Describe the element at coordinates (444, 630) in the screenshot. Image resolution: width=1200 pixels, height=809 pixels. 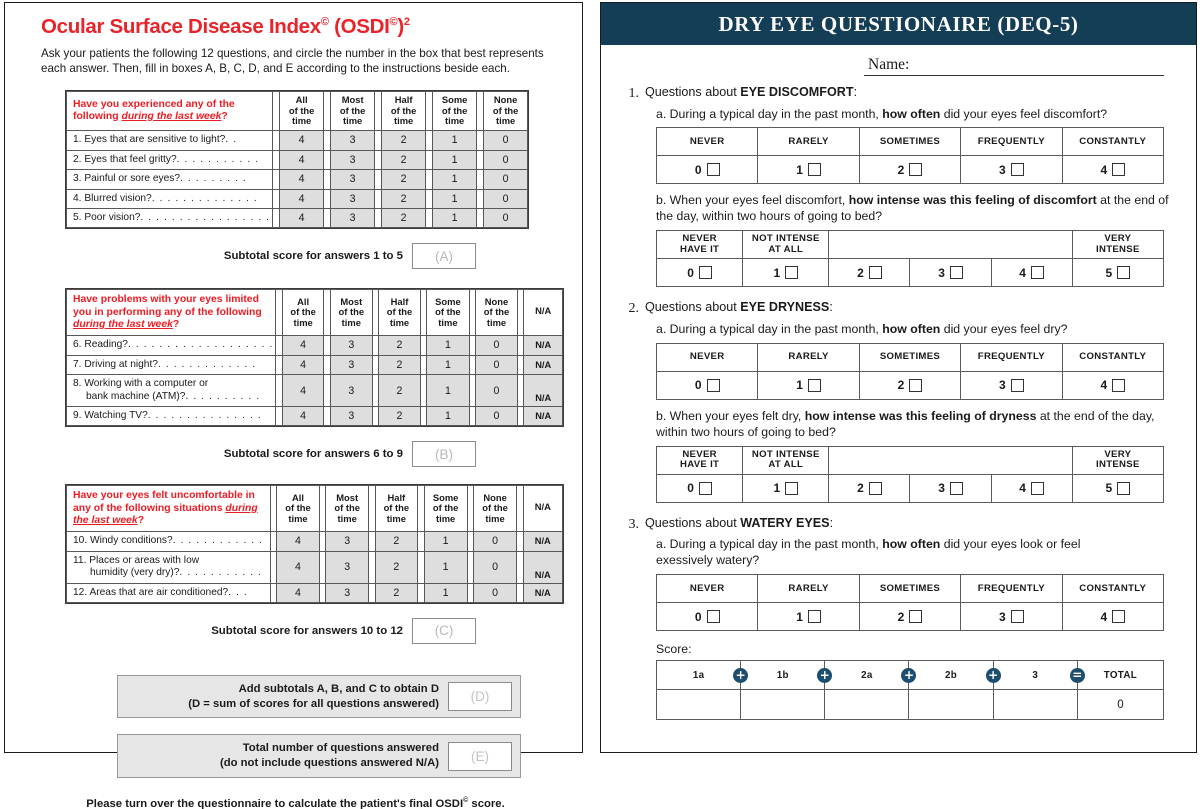
I see `subtotal-c-box: (C)` at that location.